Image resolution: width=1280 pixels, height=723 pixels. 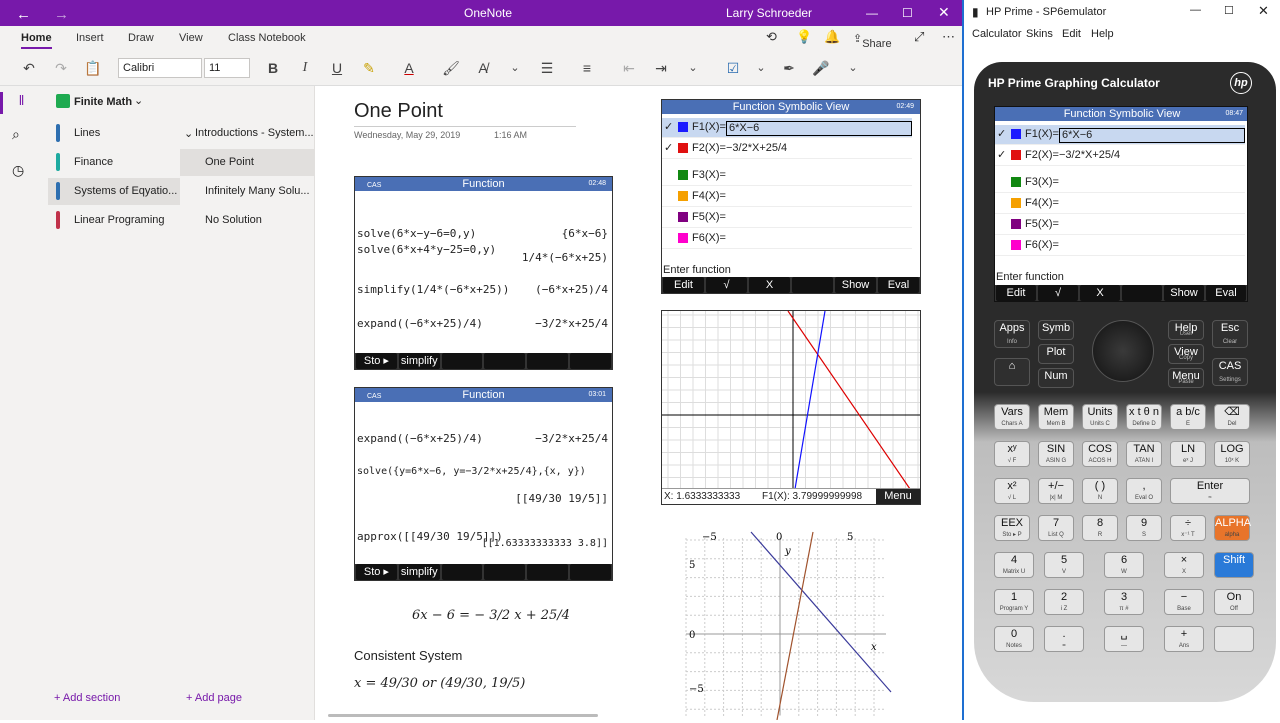 What do you see at coordinates (1124, 602) in the screenshot?
I see `three-key: 3 π #` at bounding box center [1124, 602].